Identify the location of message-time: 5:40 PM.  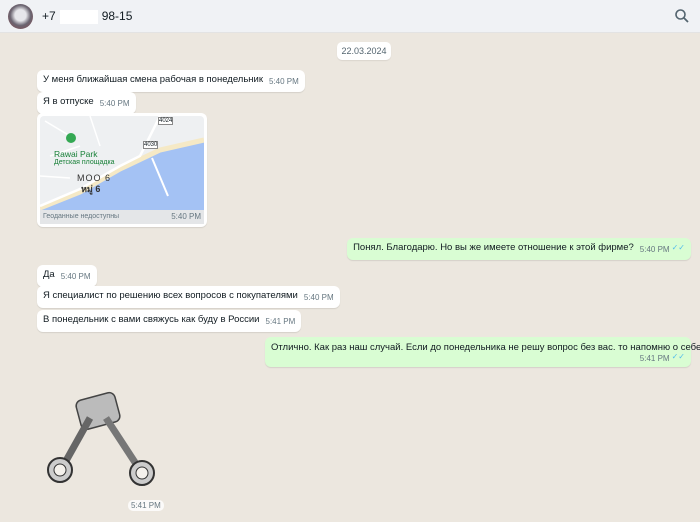
(654, 249).